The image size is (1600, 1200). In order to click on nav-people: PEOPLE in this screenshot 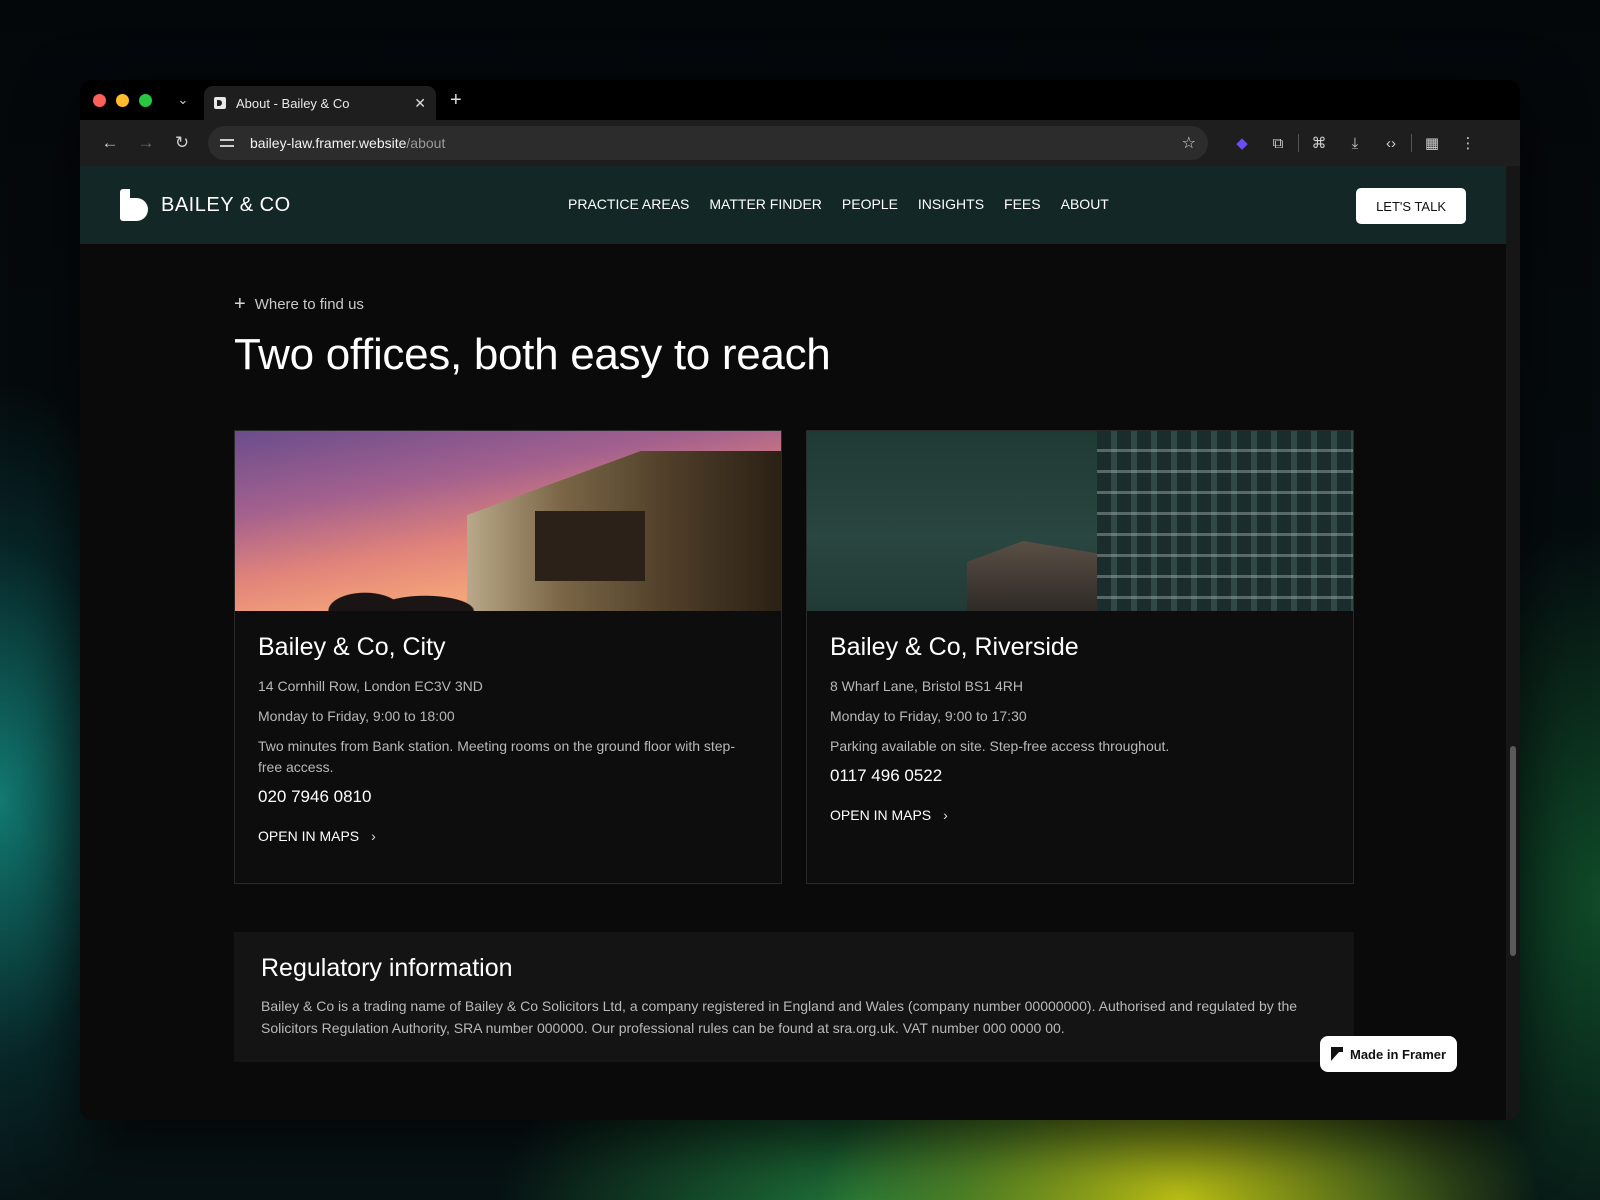, I will do `click(870, 204)`.